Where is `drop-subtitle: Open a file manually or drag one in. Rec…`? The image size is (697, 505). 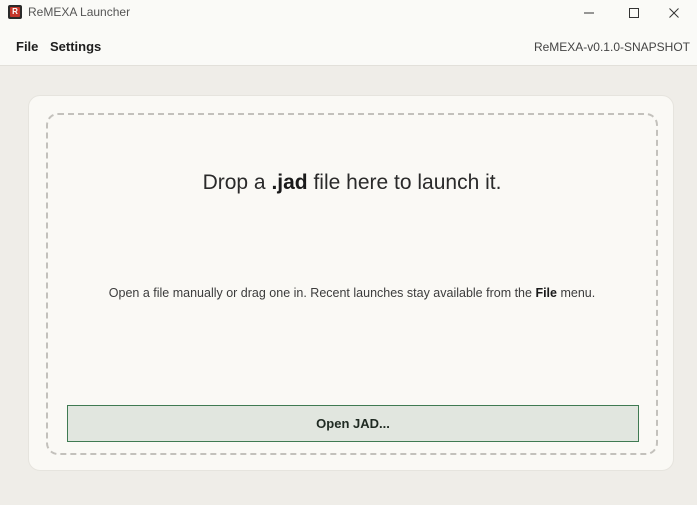
drop-subtitle: Open a file manually or drag one in. Rec… is located at coordinates (352, 293).